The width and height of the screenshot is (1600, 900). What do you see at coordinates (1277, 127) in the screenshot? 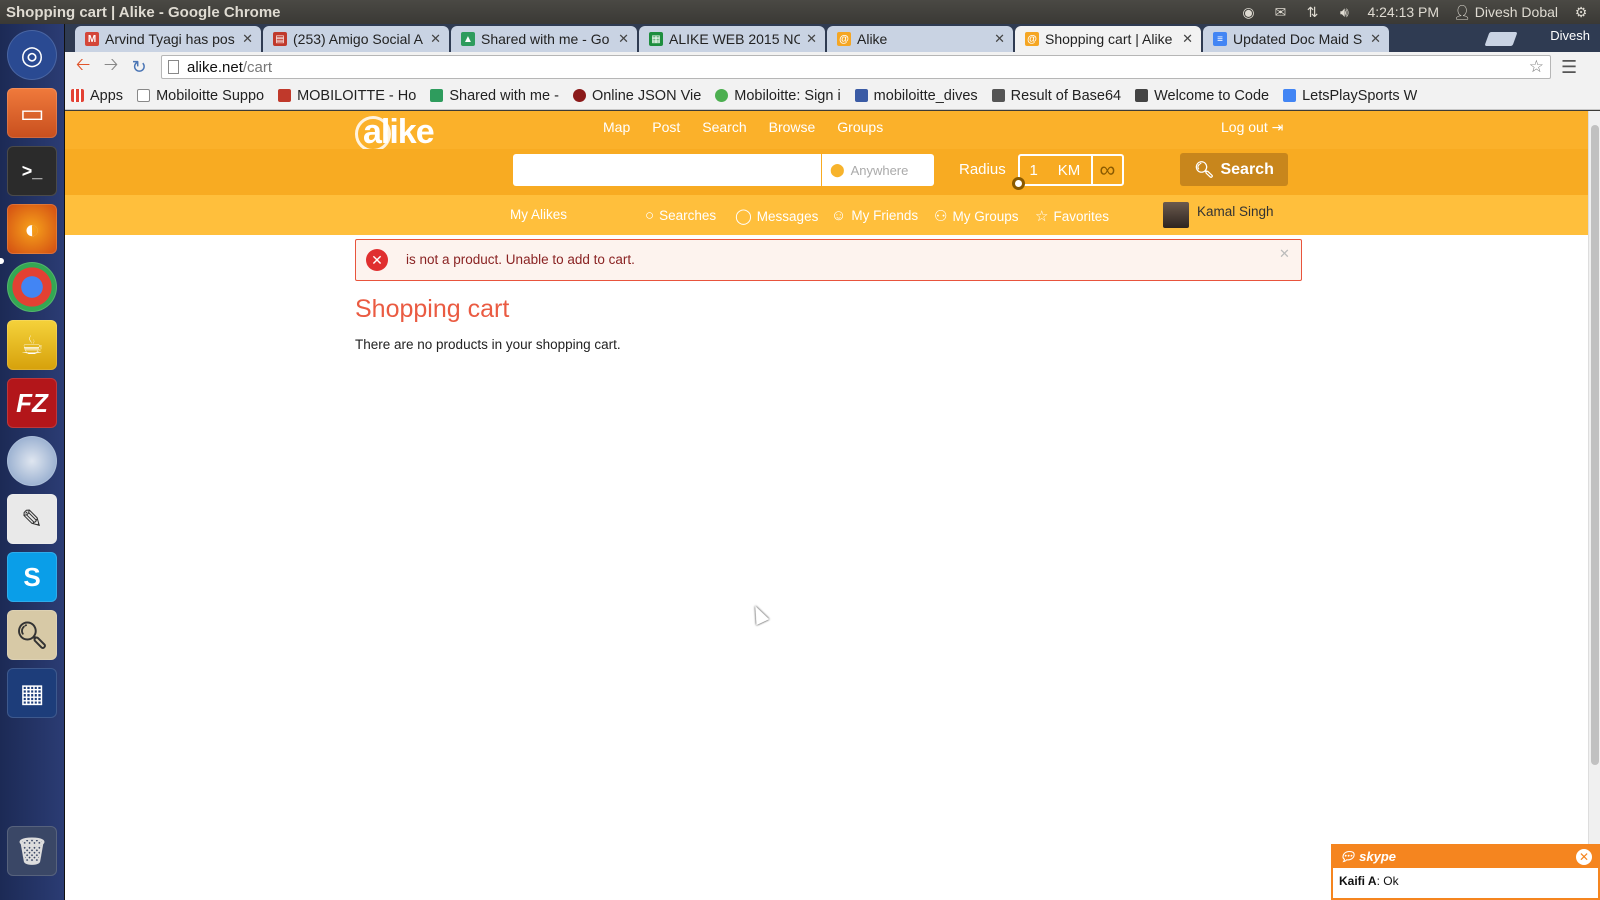
I see `logout-icon: ⇥` at bounding box center [1277, 127].